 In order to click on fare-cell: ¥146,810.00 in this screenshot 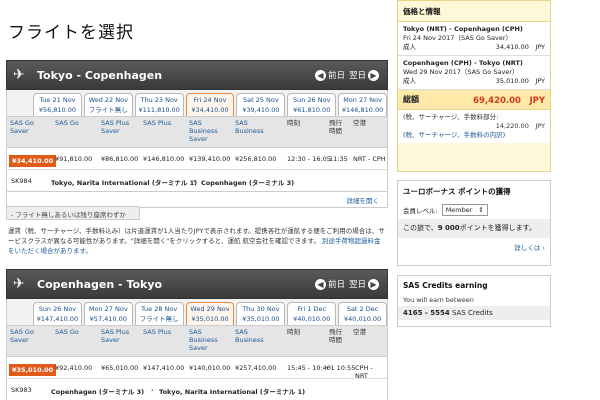, I will do `click(163, 159)`.